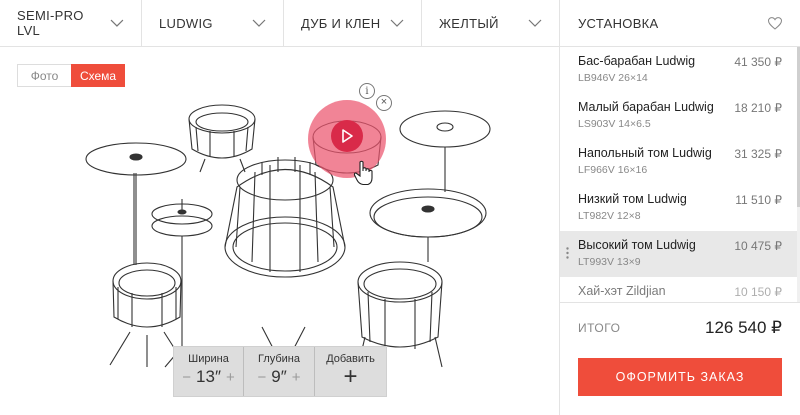  I want to click on level-dropdown: SEMI-PRO LVL, so click(71, 23).